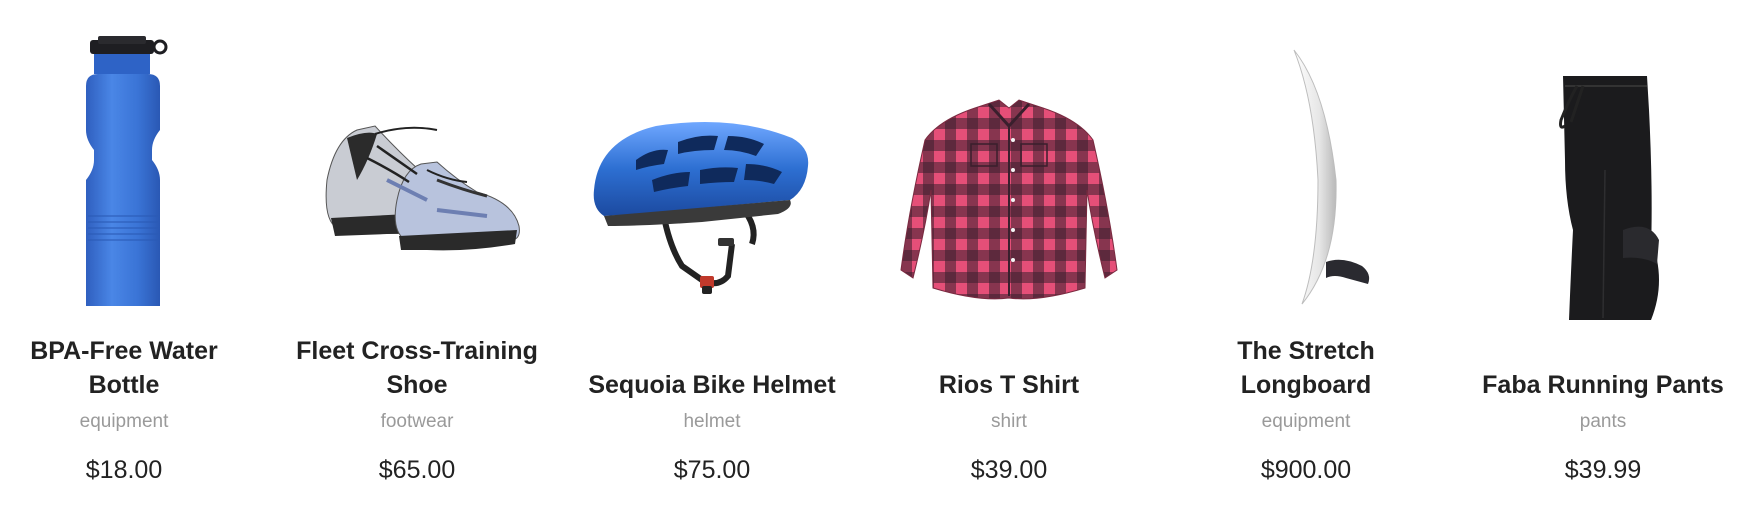  I want to click on product-price: $900.00, so click(1306, 470).